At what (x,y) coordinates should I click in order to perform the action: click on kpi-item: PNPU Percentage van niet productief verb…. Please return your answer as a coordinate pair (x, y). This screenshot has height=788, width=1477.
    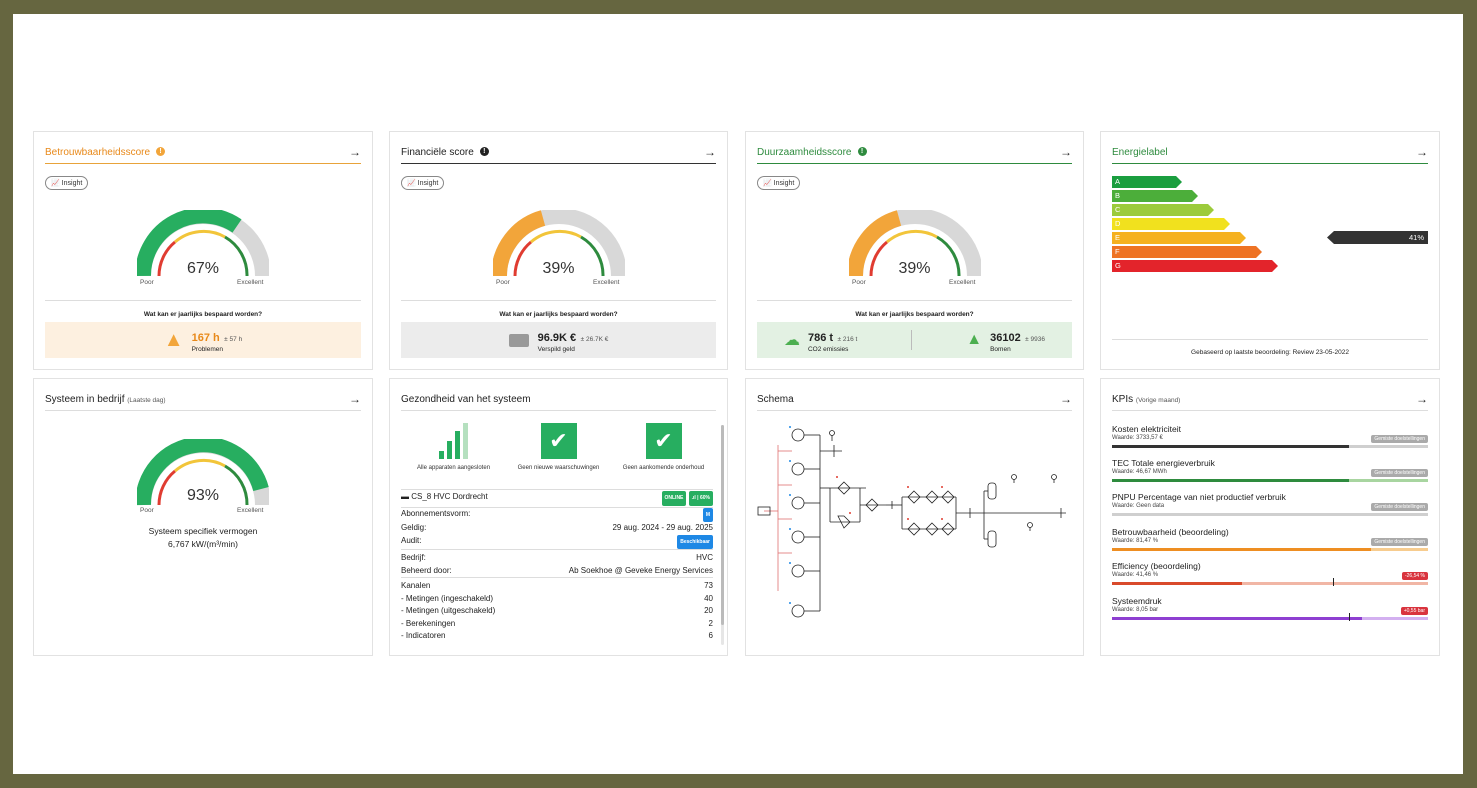
    Looking at the image, I should click on (1270, 507).